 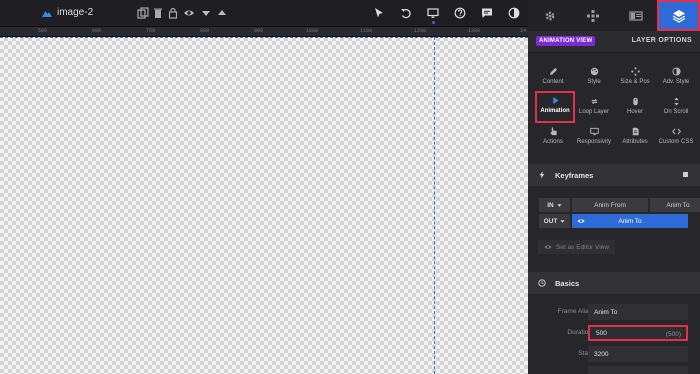 I want to click on set-as-editor-view-button: Set as Editor View, so click(x=576, y=247).